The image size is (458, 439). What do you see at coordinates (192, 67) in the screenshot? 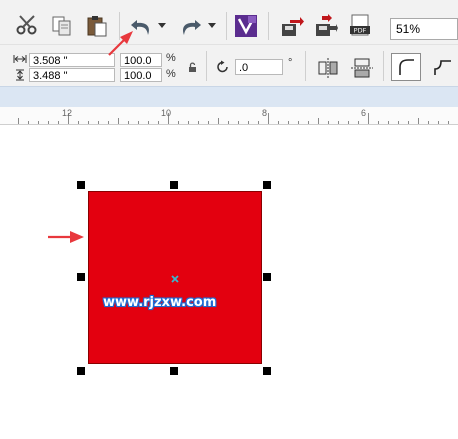
I see `lock-ratio-icon` at bounding box center [192, 67].